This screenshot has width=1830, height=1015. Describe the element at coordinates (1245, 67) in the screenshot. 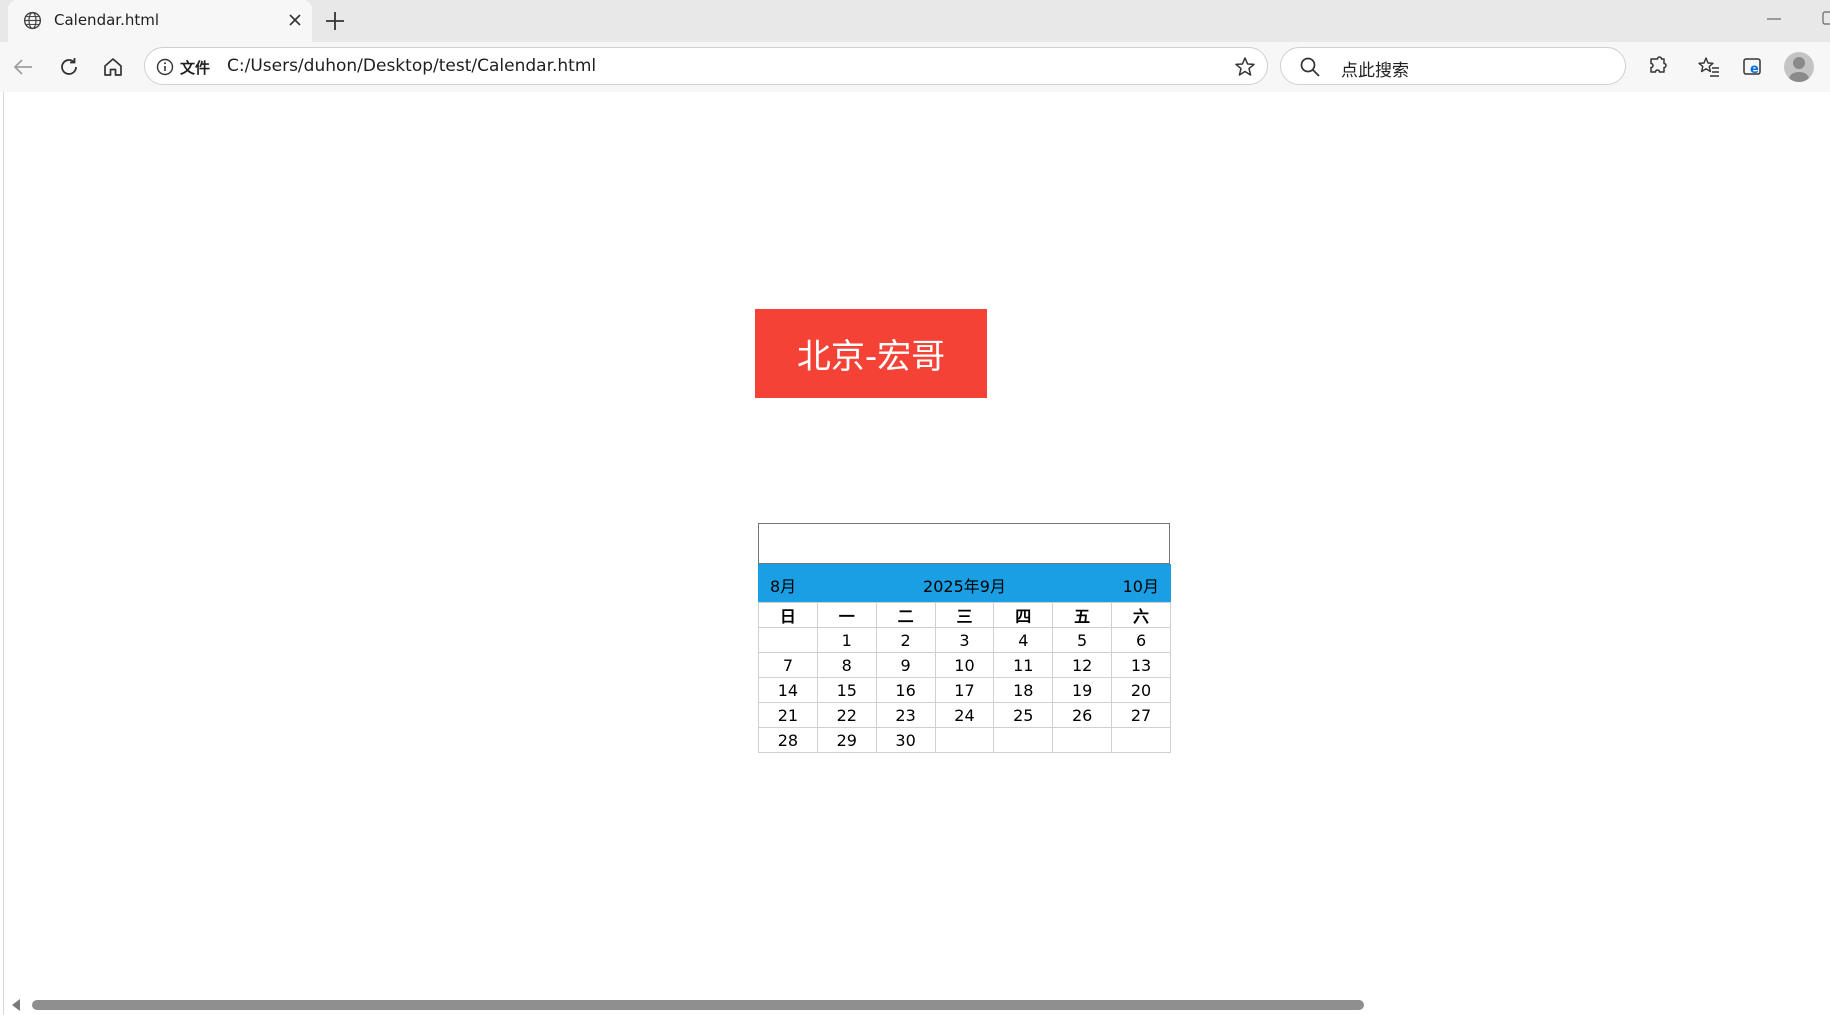

I see `favorite-star-icon` at that location.